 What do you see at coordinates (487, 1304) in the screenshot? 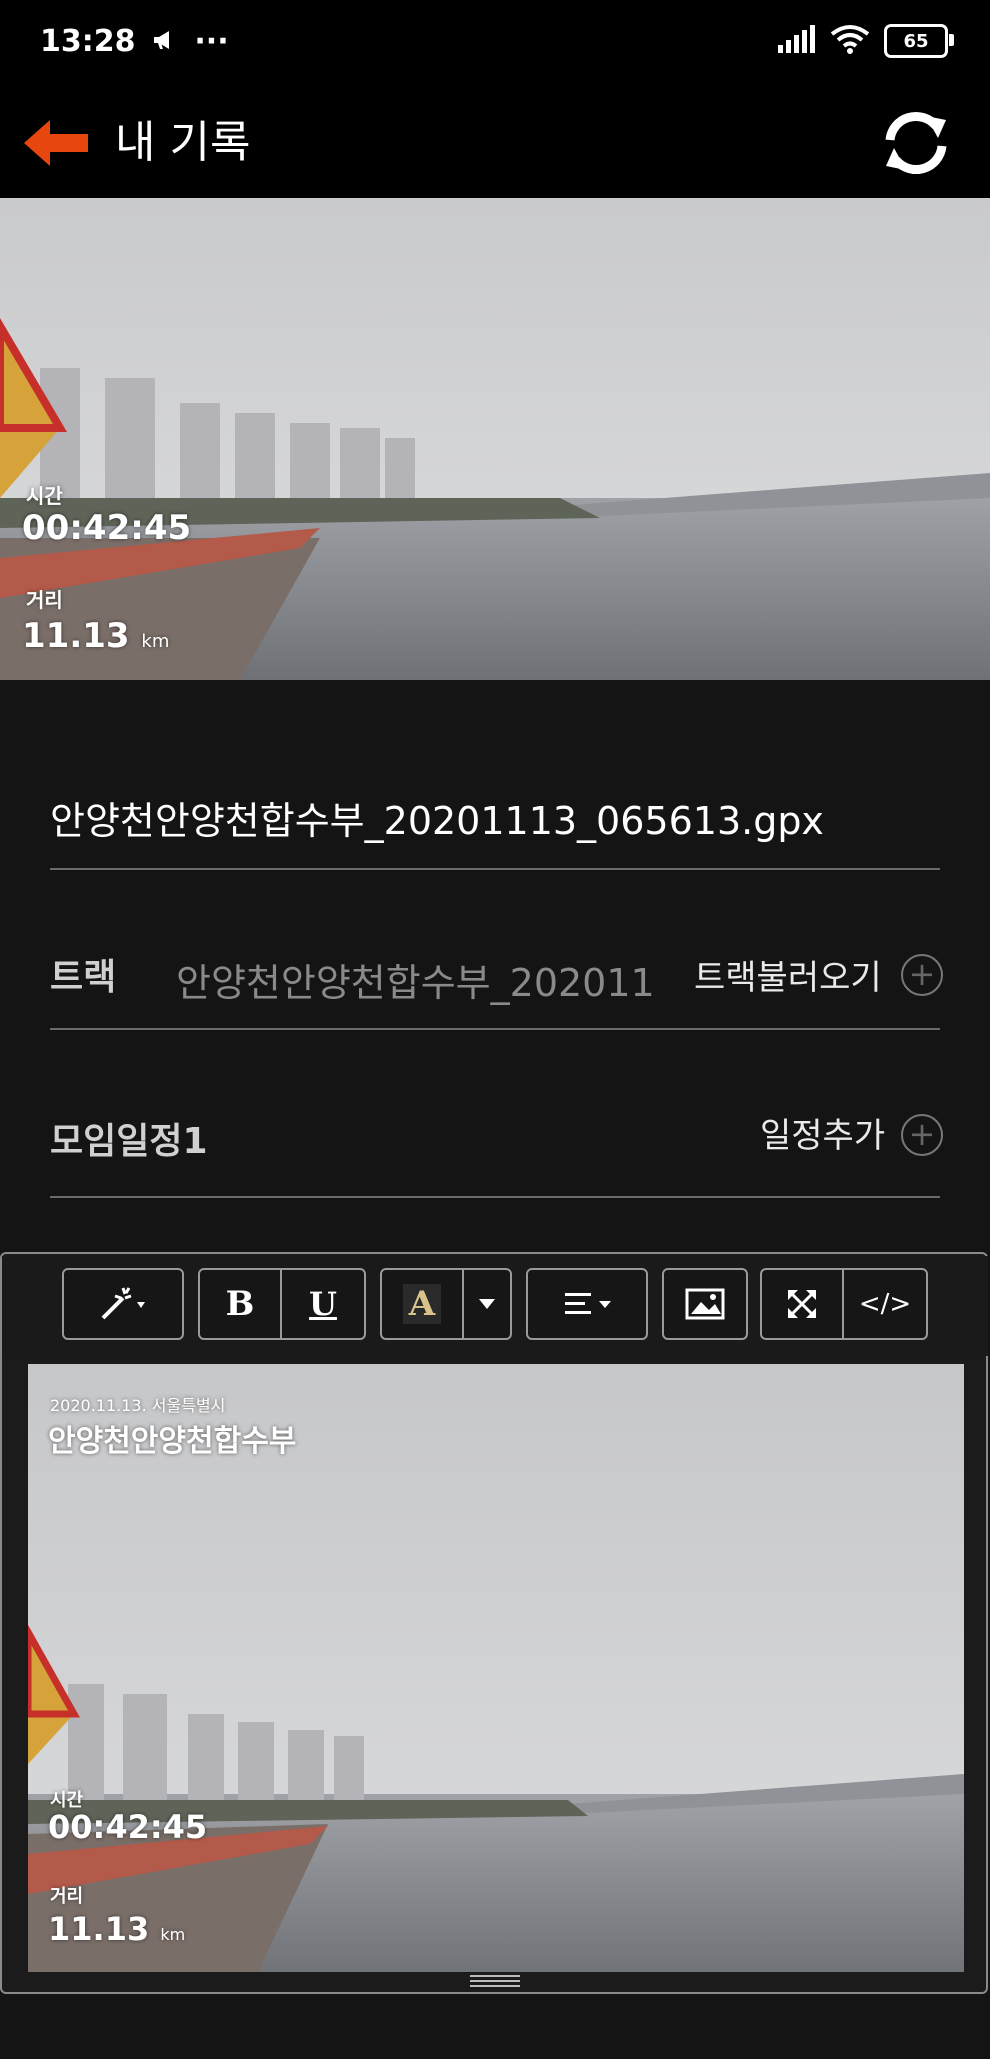
I see `chevron-down-icon` at bounding box center [487, 1304].